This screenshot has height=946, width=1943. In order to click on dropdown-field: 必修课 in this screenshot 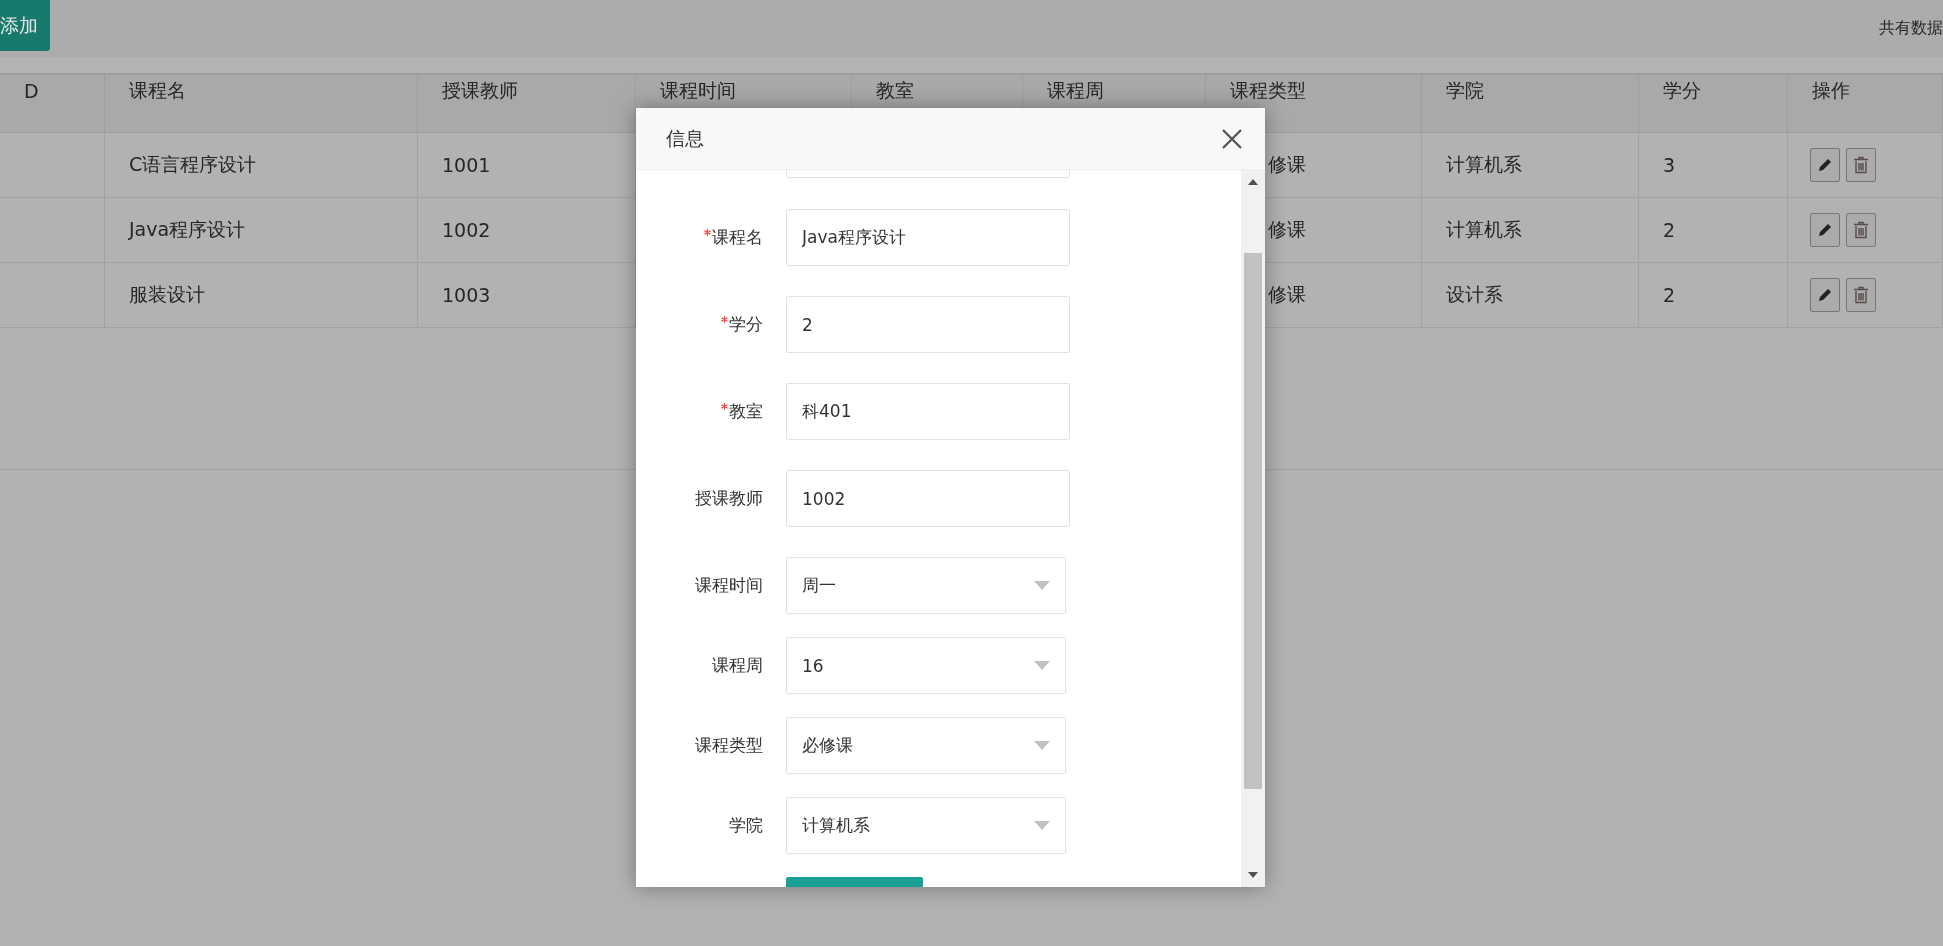, I will do `click(926, 745)`.